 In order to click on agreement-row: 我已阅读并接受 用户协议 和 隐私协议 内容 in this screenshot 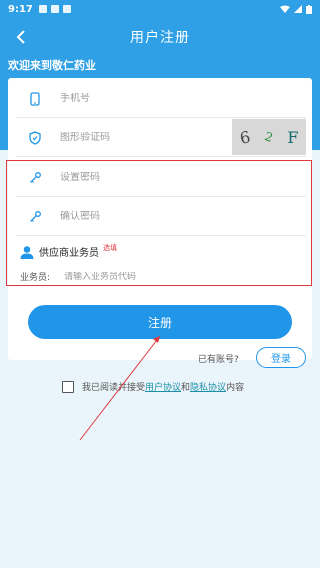, I will do `click(153, 386)`.